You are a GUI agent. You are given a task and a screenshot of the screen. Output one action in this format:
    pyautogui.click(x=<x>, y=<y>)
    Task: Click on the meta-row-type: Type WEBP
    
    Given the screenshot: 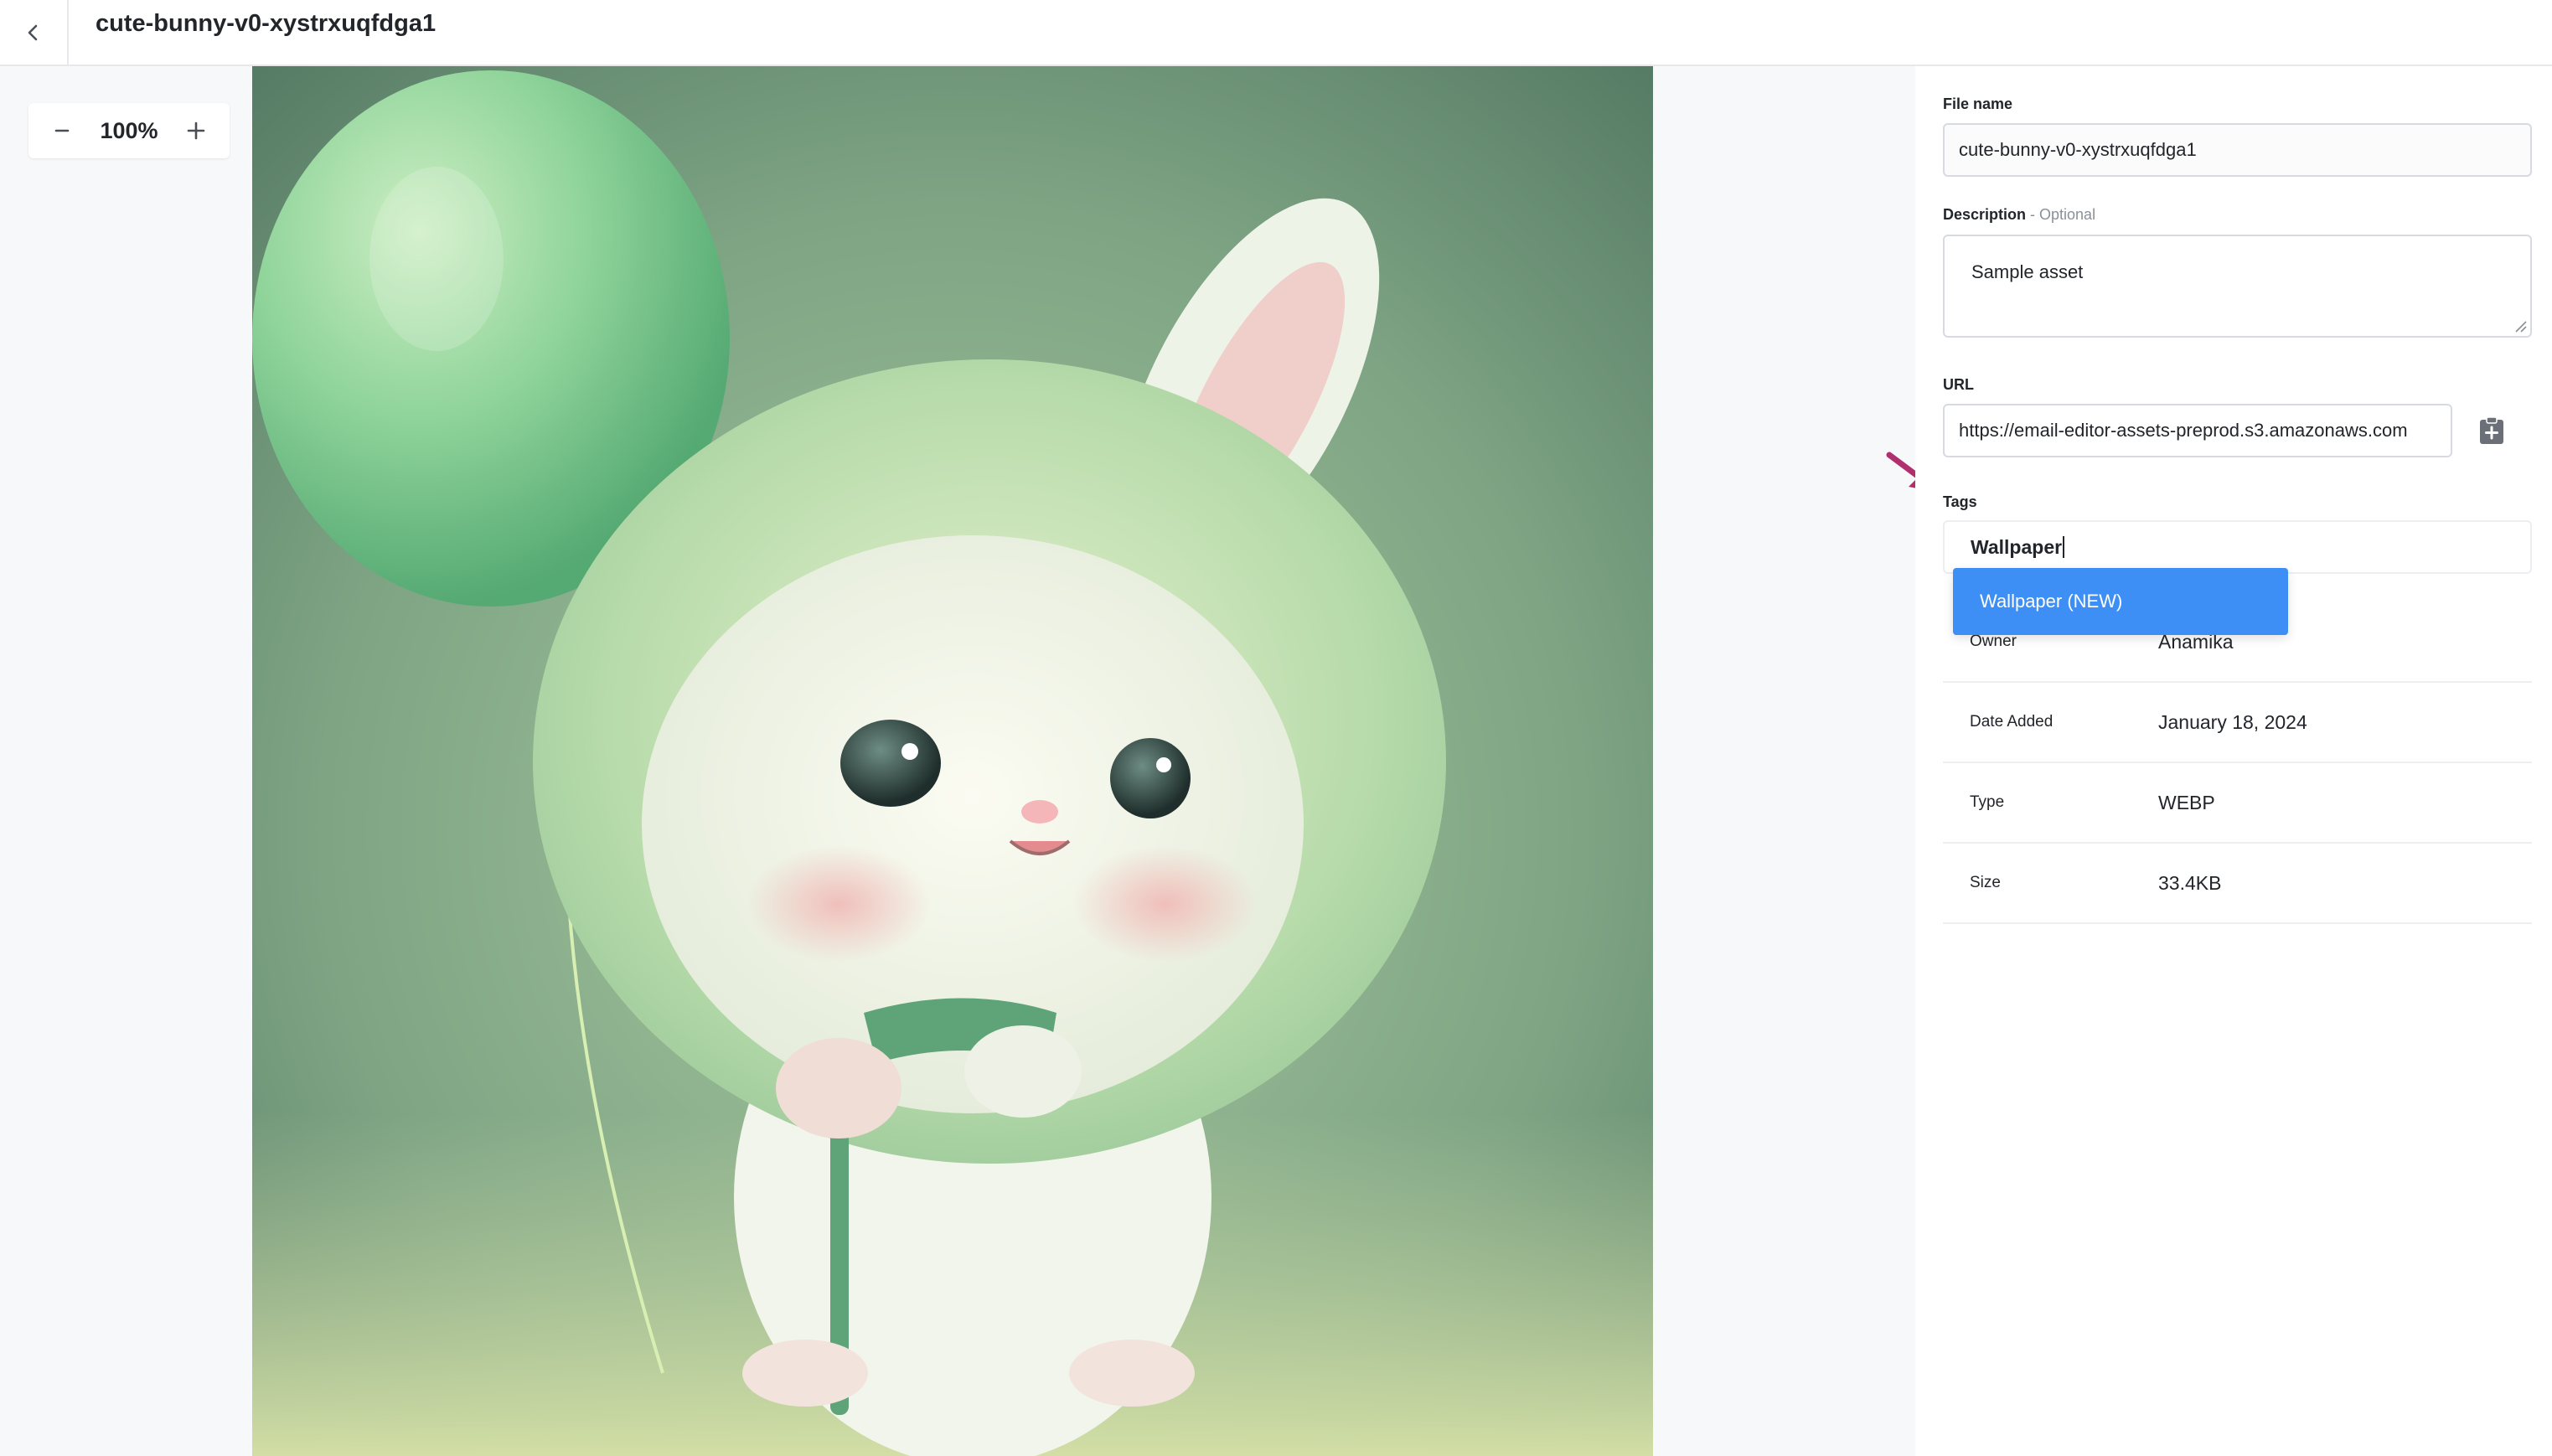 What is the action you would take?
    pyautogui.click(x=2237, y=803)
    